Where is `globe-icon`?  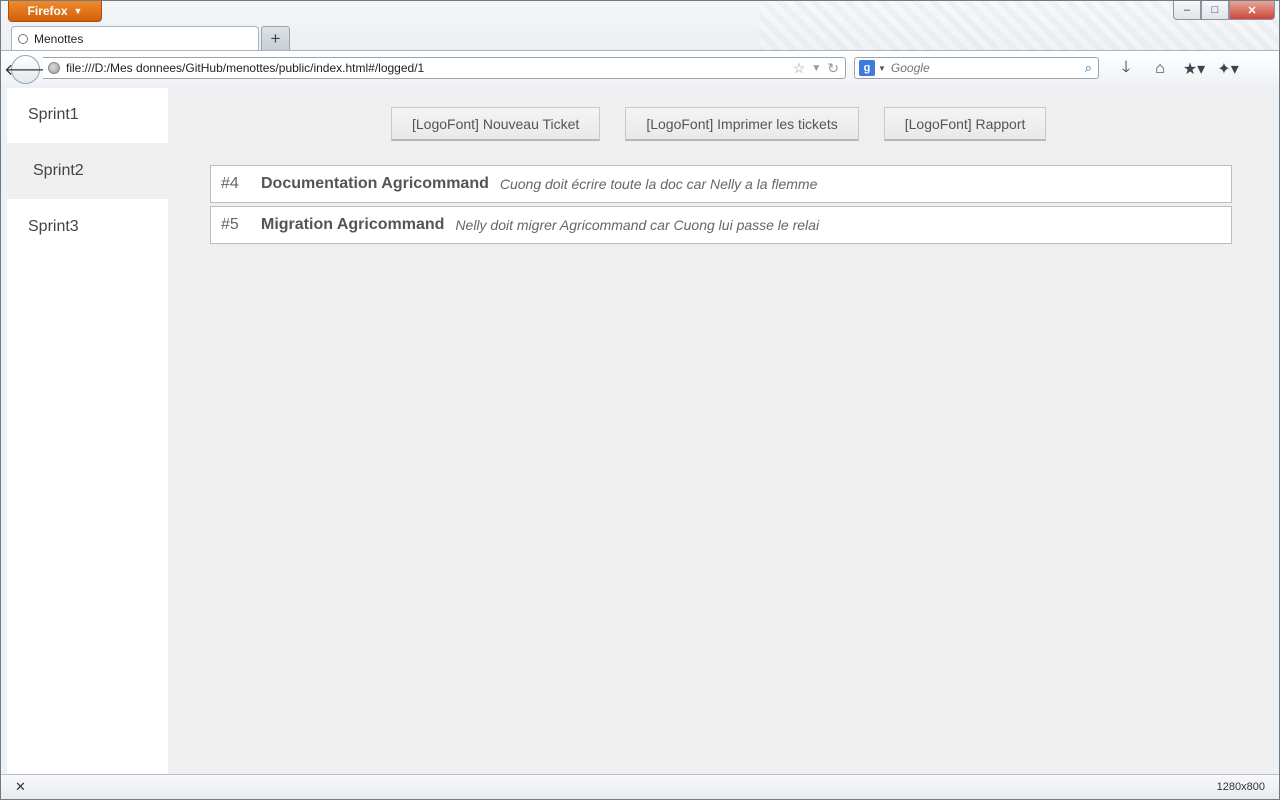
globe-icon is located at coordinates (54, 68).